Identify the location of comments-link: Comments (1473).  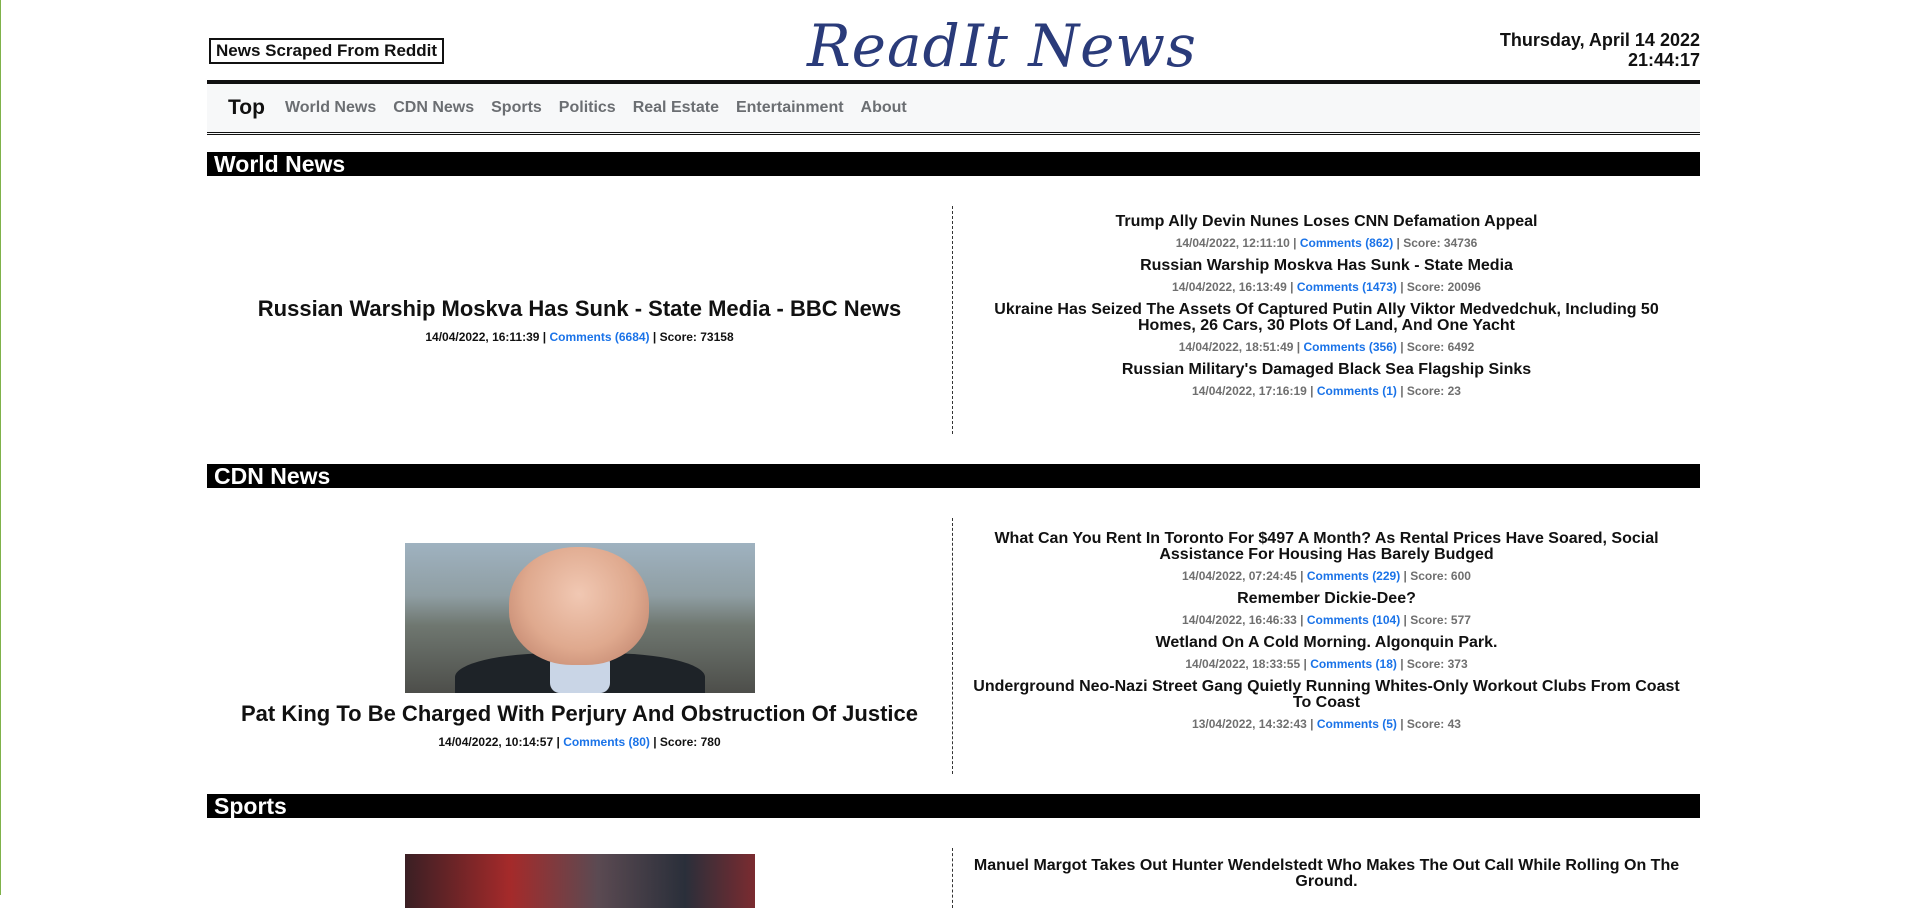
(1347, 287).